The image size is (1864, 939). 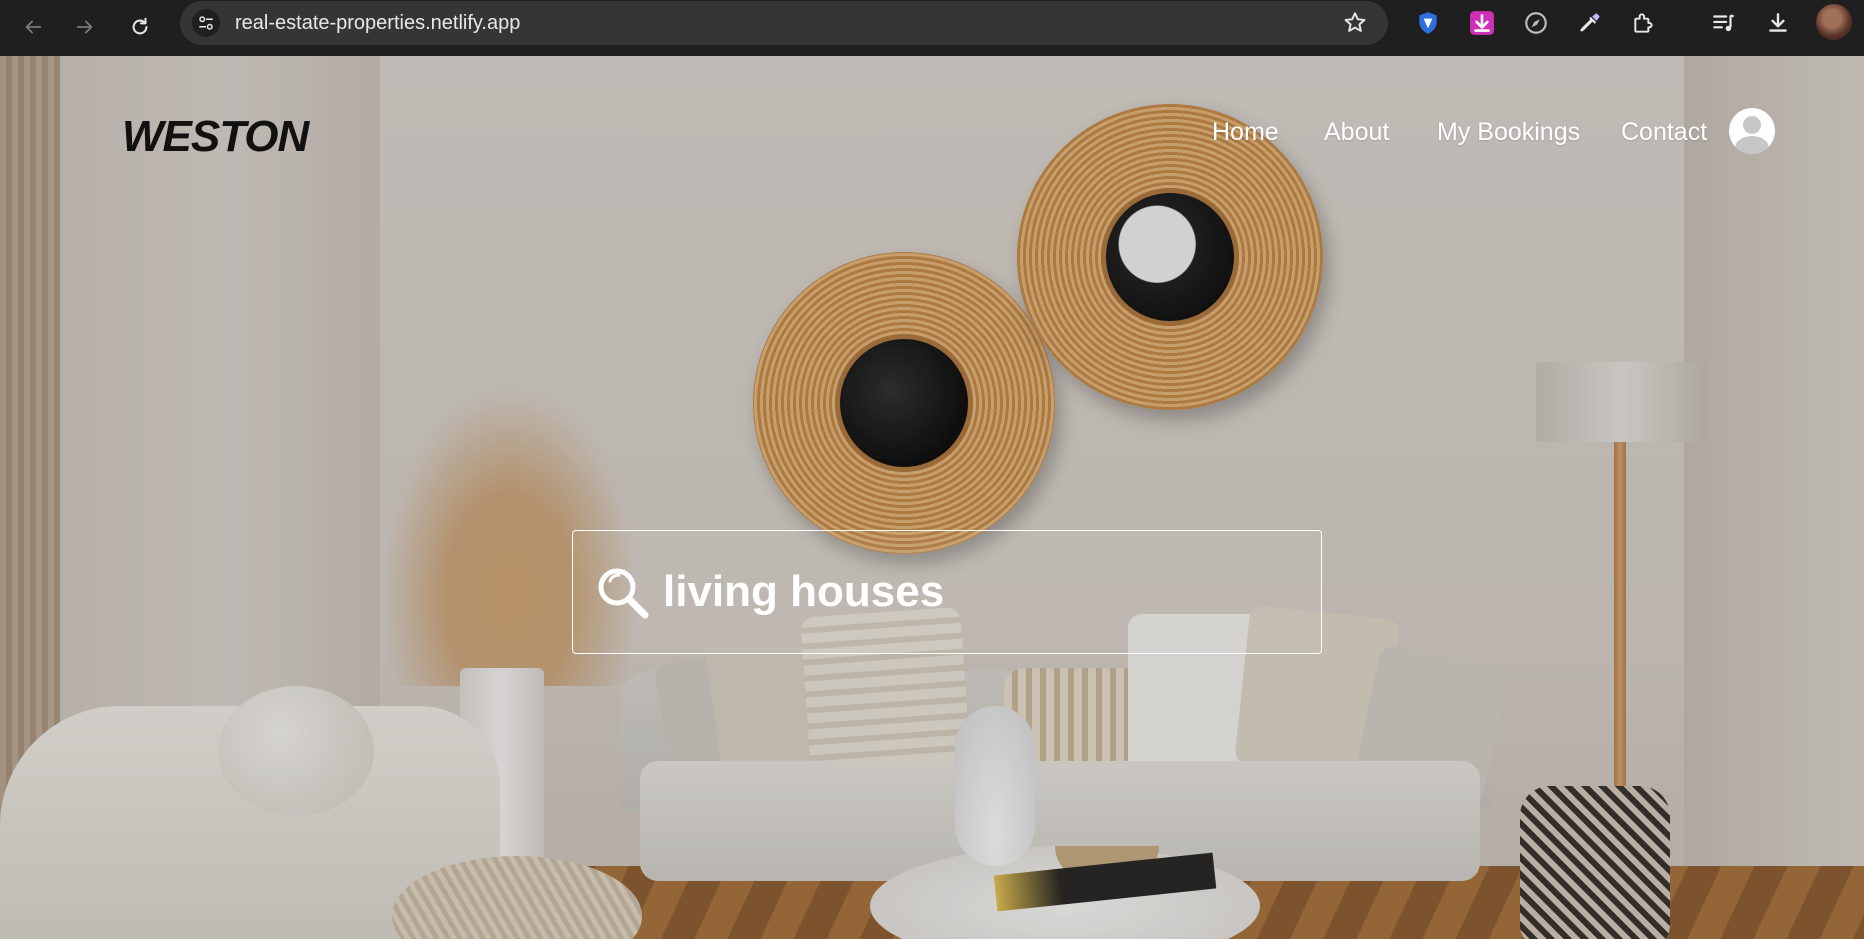 What do you see at coordinates (784, 23) in the screenshot?
I see `address-bar: real-estate-properties.netlify.app` at bounding box center [784, 23].